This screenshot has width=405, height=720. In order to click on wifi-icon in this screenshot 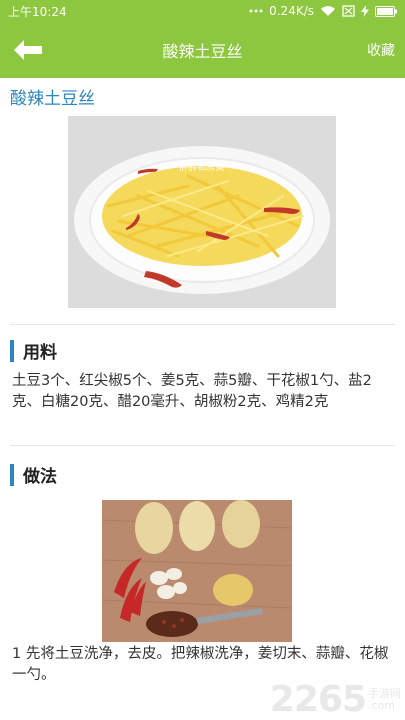, I will do `click(328, 11)`.